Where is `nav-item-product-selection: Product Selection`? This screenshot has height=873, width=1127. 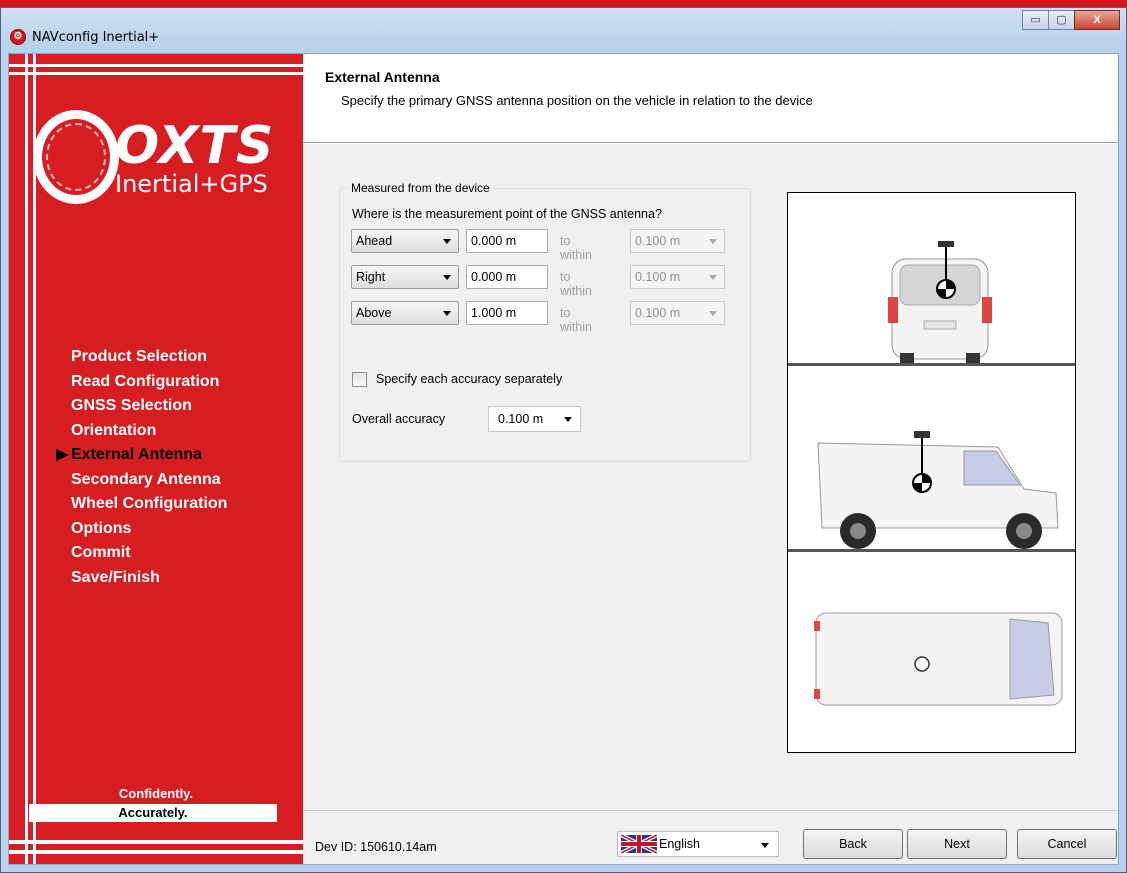
nav-item-product-selection: Product Selection is located at coordinates (149, 357).